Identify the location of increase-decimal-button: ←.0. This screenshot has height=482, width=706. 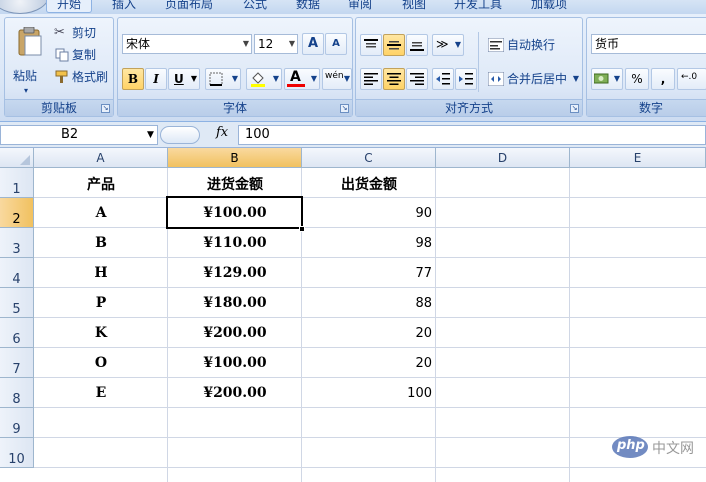
(691, 79).